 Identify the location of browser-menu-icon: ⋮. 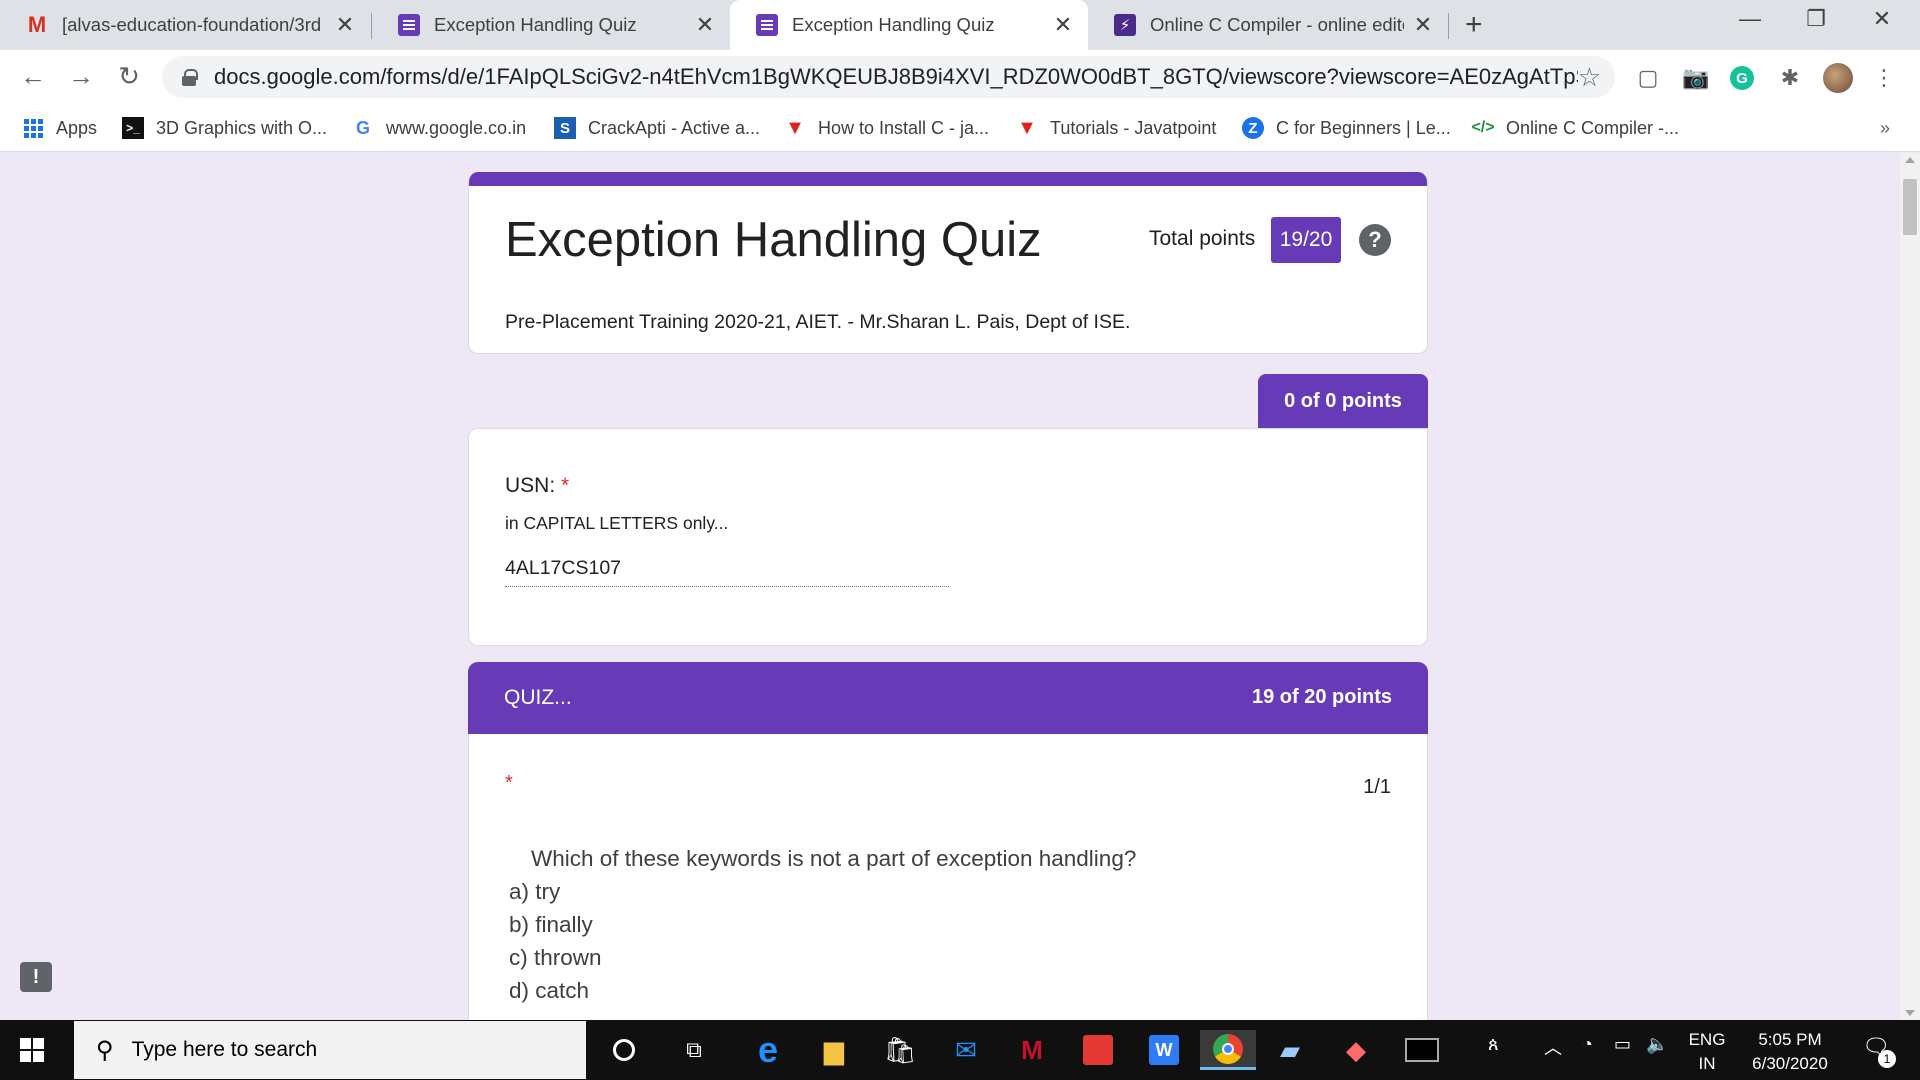
(1884, 78).